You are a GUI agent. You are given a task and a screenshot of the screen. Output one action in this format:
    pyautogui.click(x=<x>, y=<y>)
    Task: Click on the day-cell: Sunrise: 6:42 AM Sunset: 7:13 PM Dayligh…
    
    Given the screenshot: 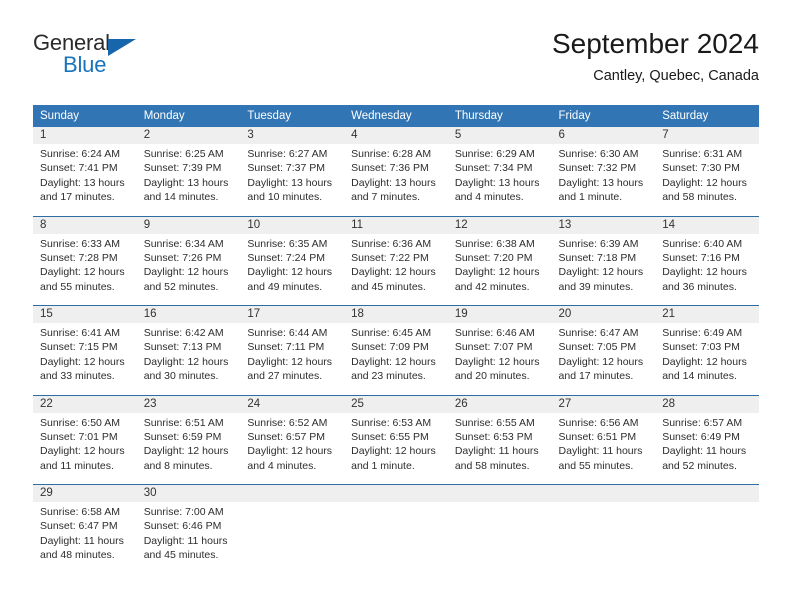 What is the action you would take?
    pyautogui.click(x=189, y=359)
    